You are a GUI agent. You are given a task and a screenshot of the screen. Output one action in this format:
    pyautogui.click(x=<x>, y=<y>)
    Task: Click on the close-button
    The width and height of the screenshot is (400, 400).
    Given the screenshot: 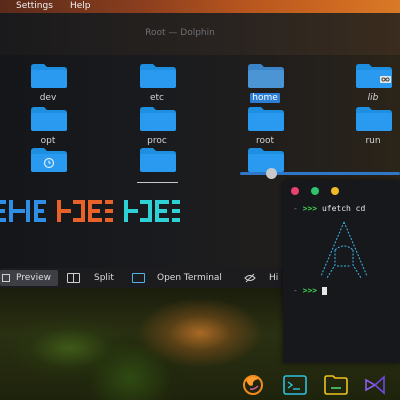 What is the action you would take?
    pyautogui.click(x=295, y=191)
    